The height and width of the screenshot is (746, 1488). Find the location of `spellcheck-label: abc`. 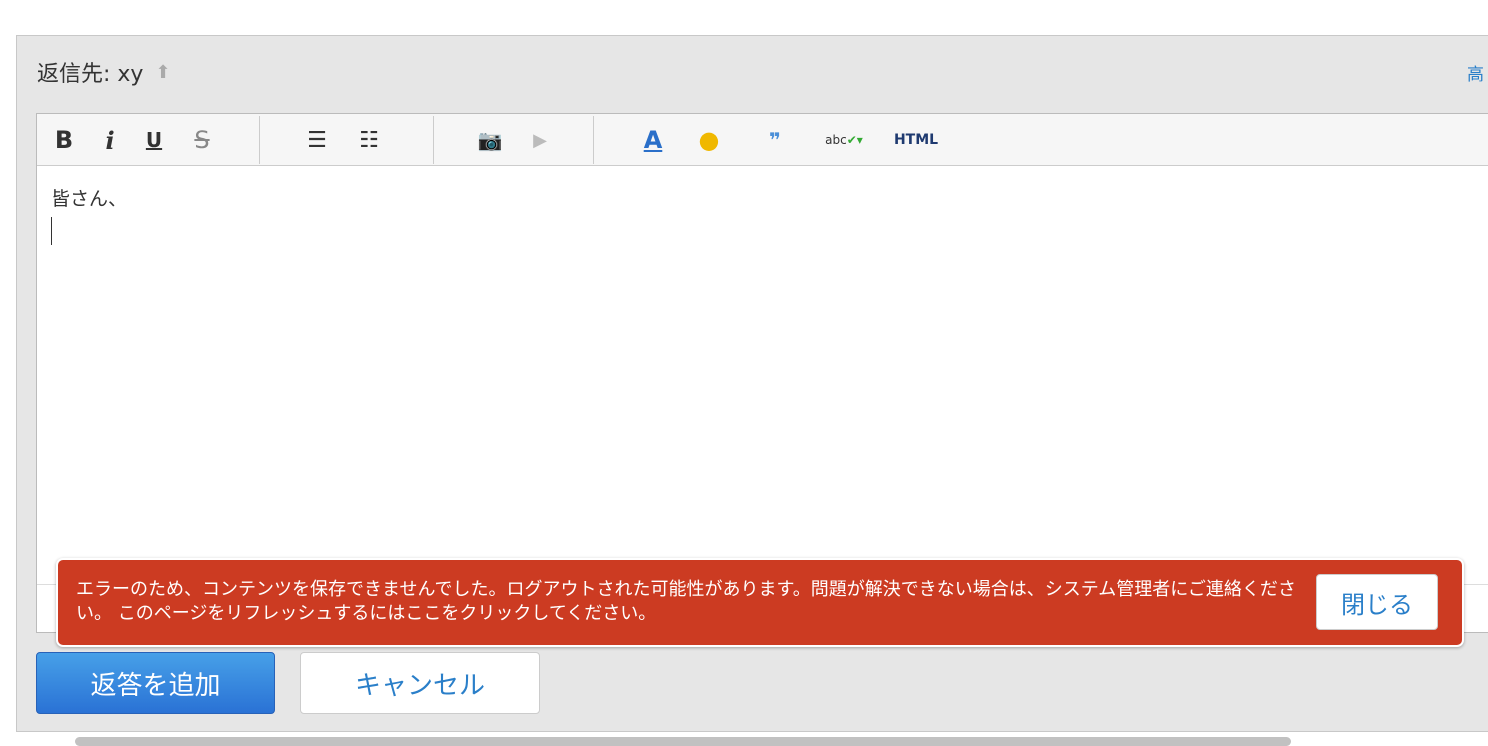

spellcheck-label: abc is located at coordinates (836, 140).